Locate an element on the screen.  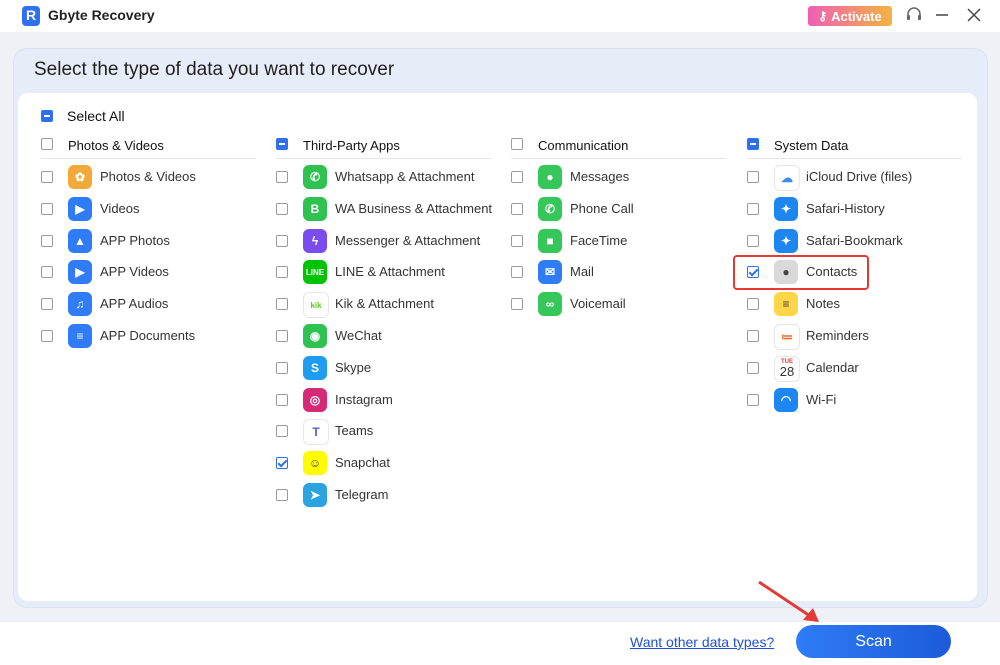
data-type-item: ≡ Notes is located at coordinates (857, 304).